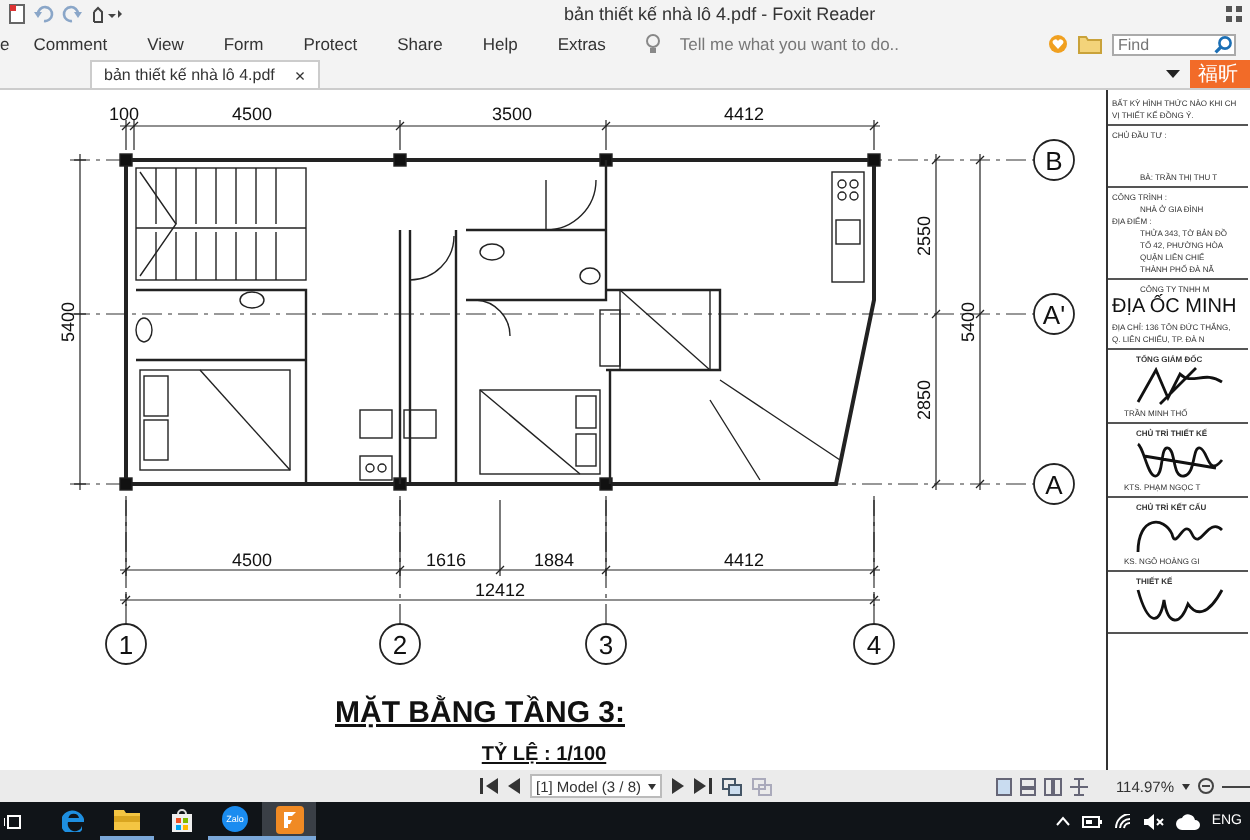 The height and width of the screenshot is (840, 1250). What do you see at coordinates (1078, 786) in the screenshot?
I see `split-view-icon` at bounding box center [1078, 786].